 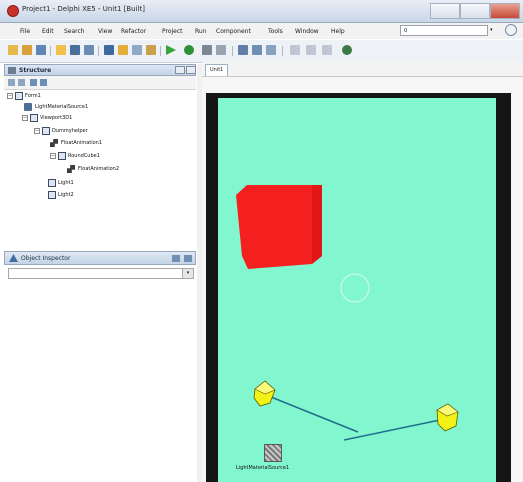 What do you see at coordinates (264, 393) in the screenshot?
I see `light1-gizmo` at bounding box center [264, 393].